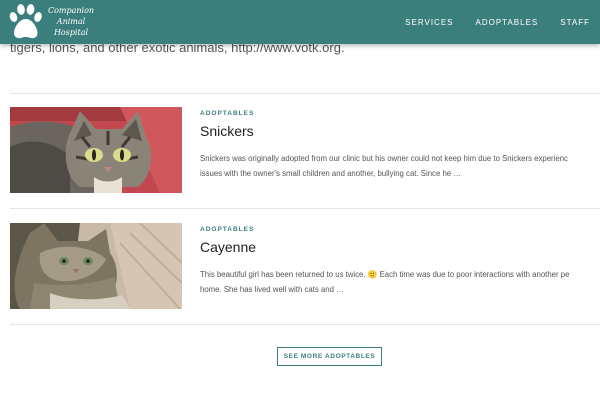 The width and height of the screenshot is (600, 400). I want to click on nav-services: SERVICES, so click(429, 22).